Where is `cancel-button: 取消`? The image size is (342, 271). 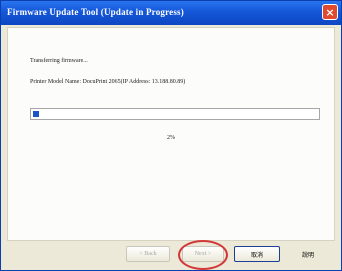
cancel-button: 取消 is located at coordinates (257, 254).